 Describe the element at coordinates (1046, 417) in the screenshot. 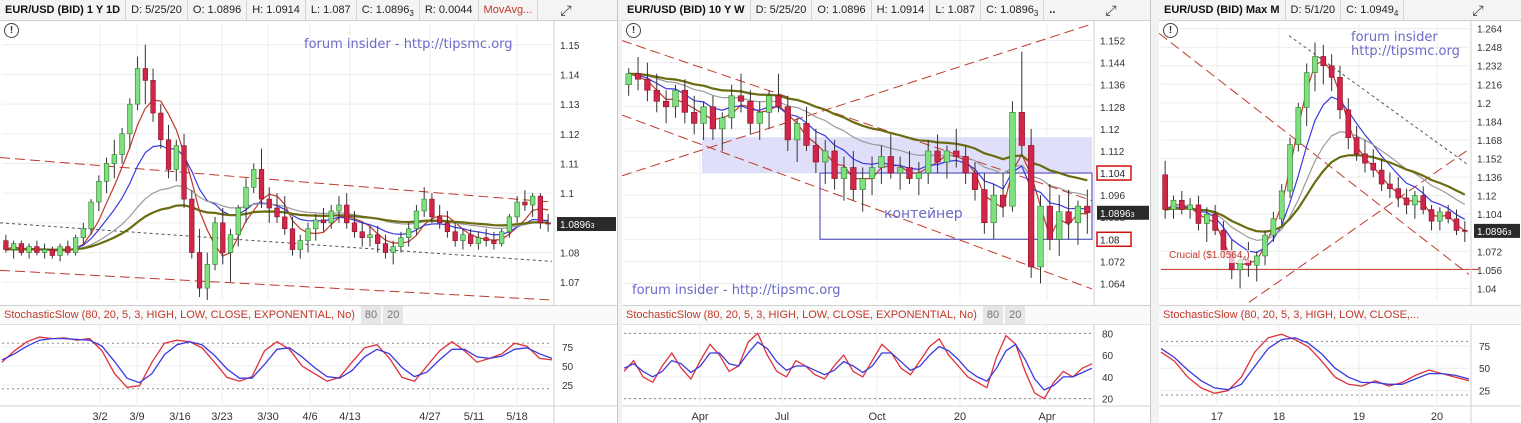

I see `time-tick-label: Apr` at that location.